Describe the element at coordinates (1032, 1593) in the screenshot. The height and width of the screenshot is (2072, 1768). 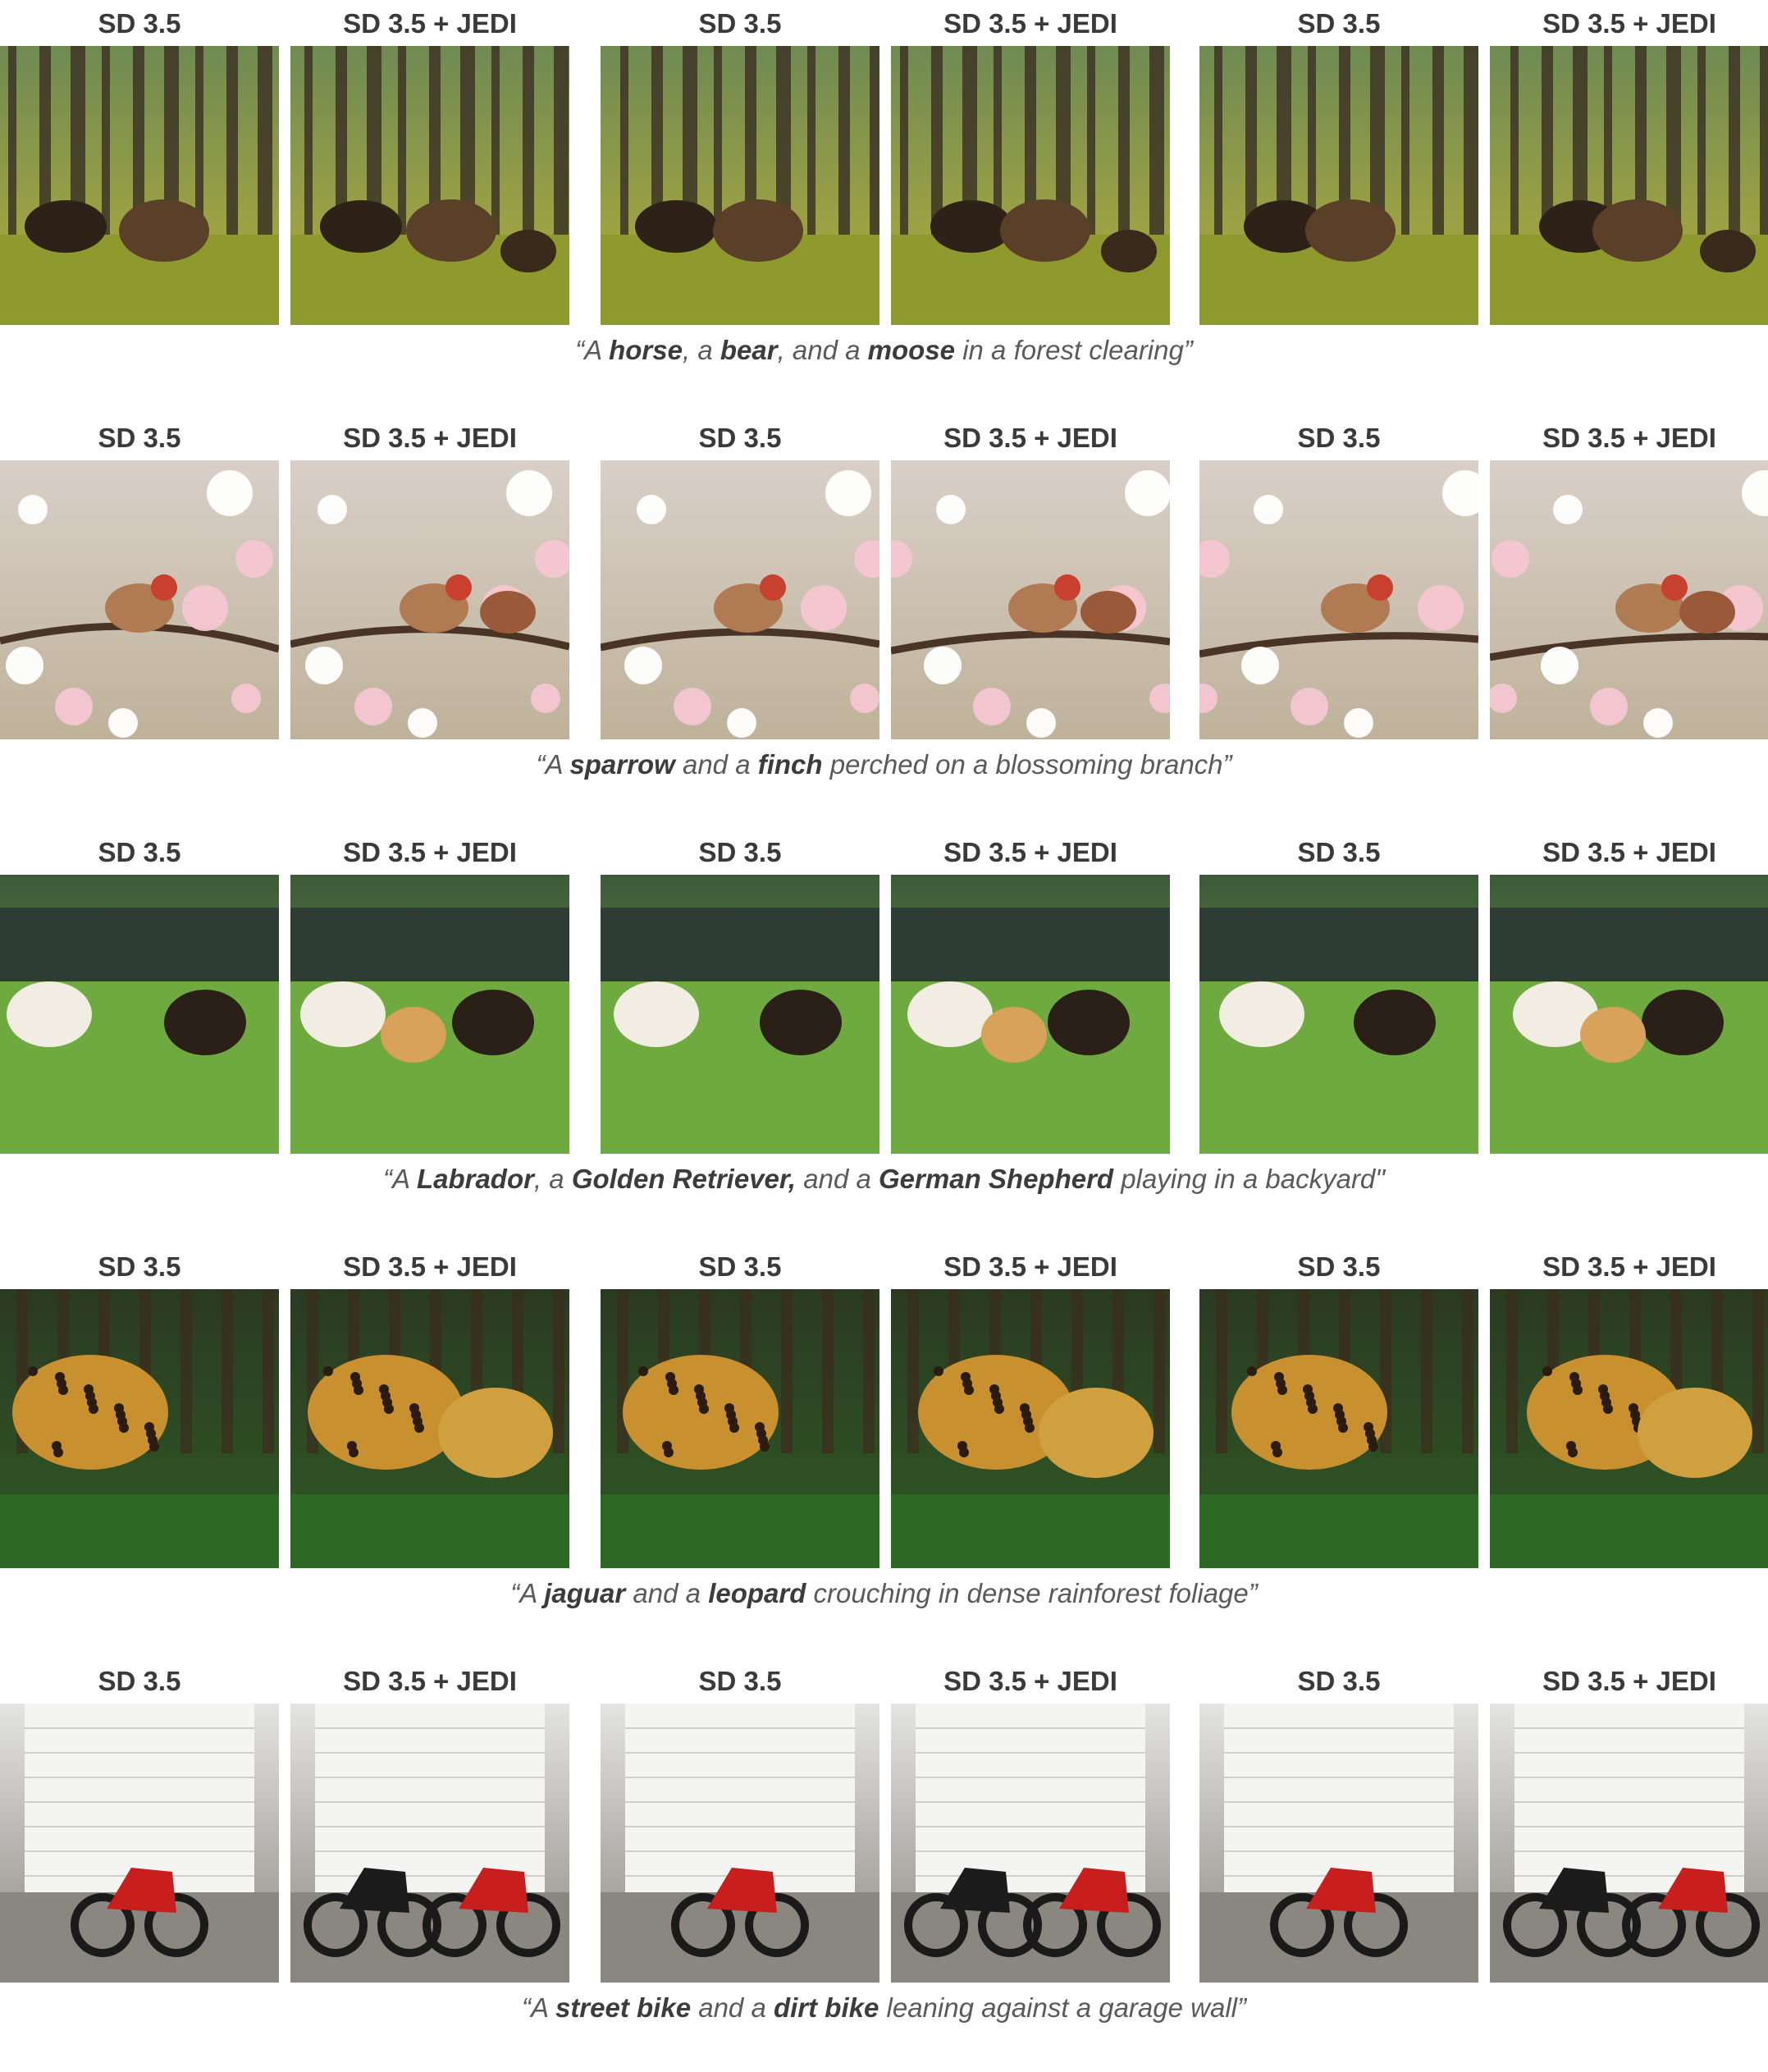
I see `caption-text: crouching in dense rainforest foliage”` at that location.